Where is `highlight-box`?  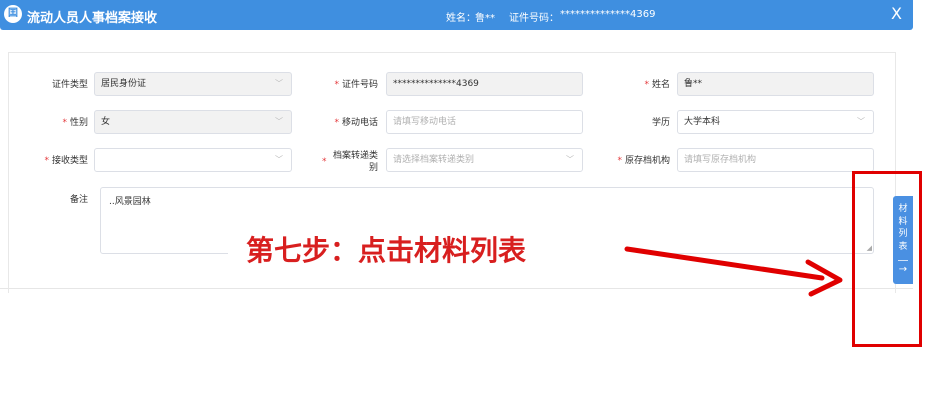 highlight-box is located at coordinates (887, 259).